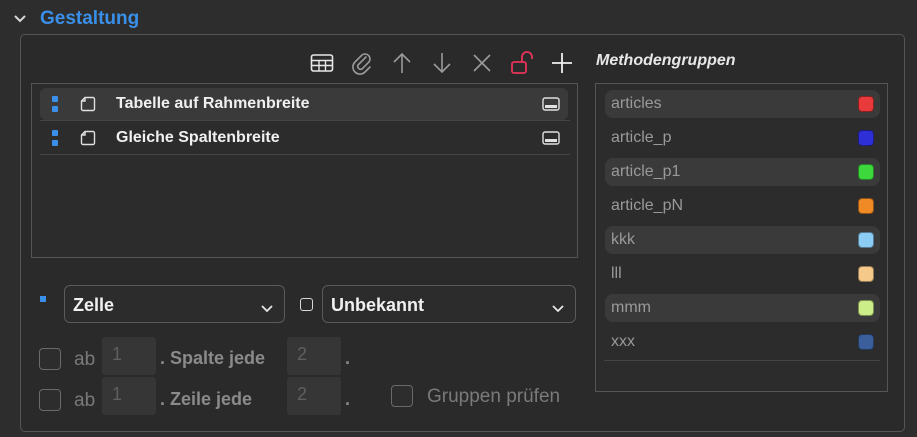 The width and height of the screenshot is (917, 437). What do you see at coordinates (362, 63) in the screenshot?
I see `paperclip-icon` at bounding box center [362, 63].